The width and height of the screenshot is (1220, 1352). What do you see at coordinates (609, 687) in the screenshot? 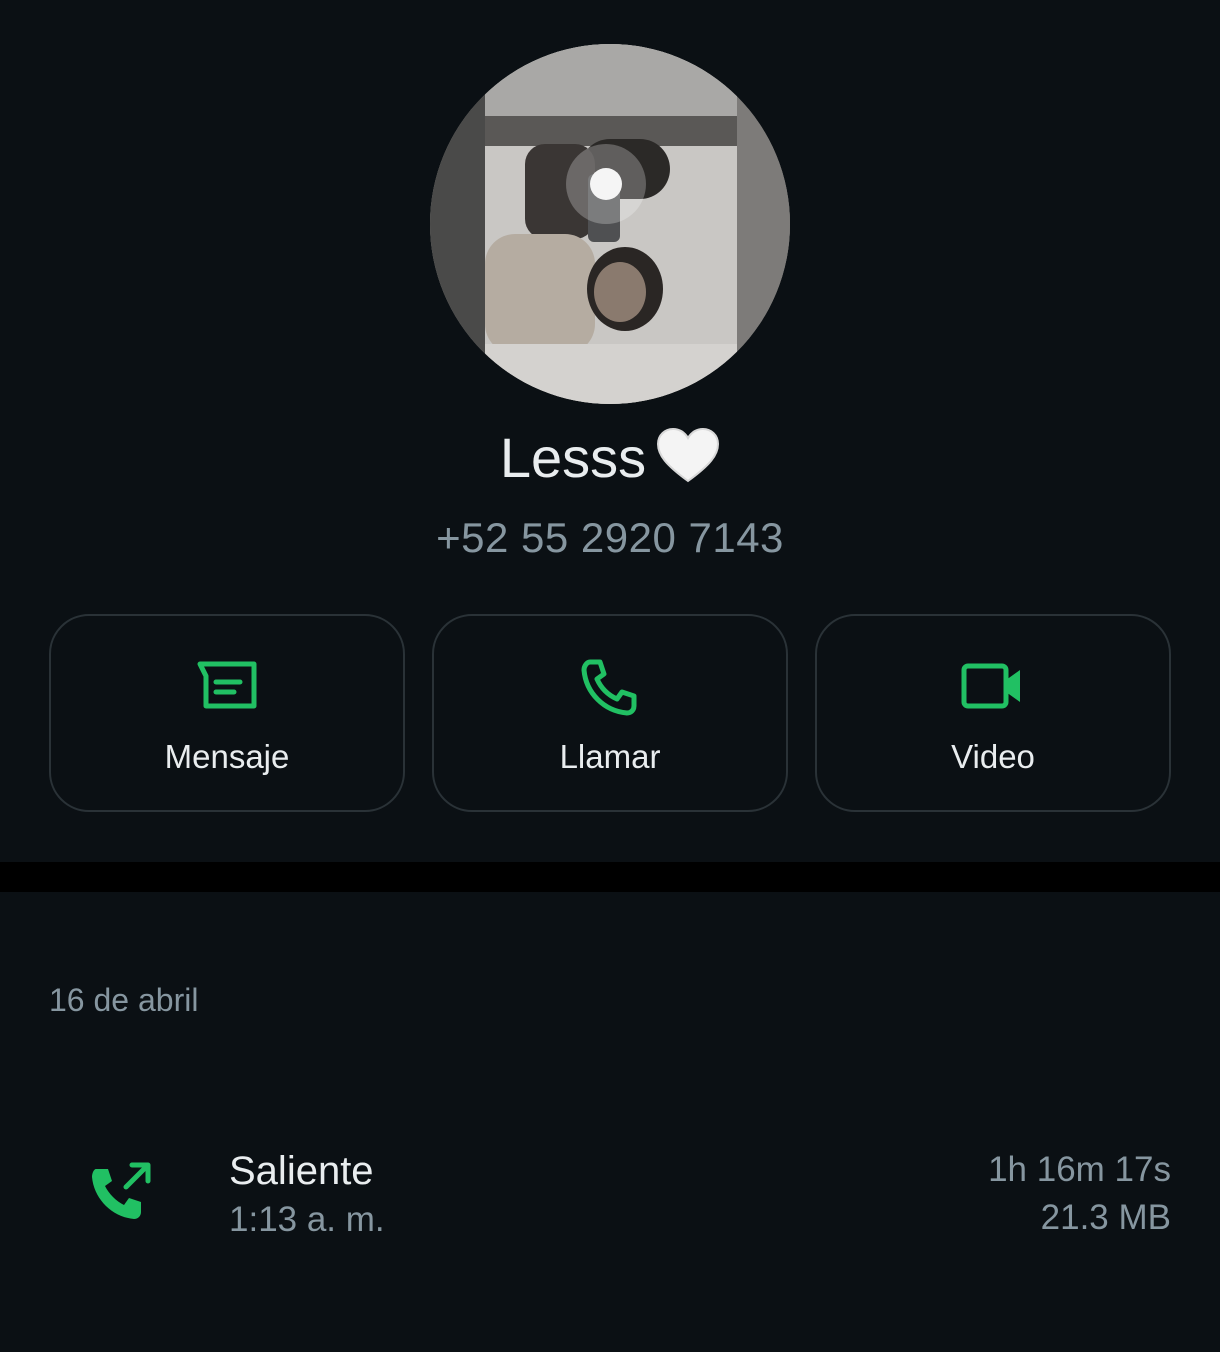
I see `phone-icon` at bounding box center [609, 687].